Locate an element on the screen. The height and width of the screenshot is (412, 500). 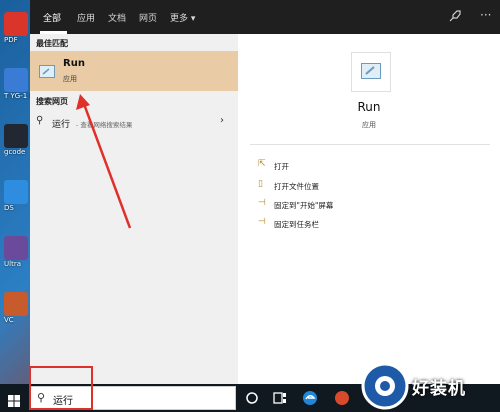
windows-start-icon is located at coordinates (14, 399).